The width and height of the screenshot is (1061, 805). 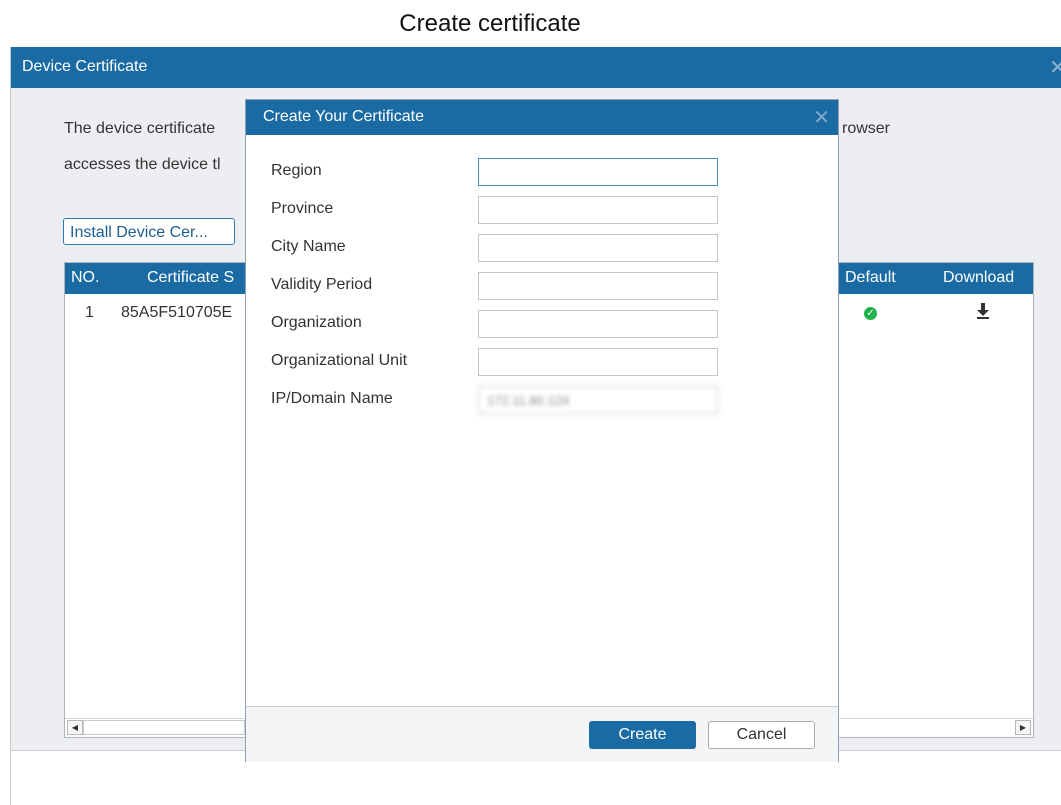 What do you see at coordinates (598, 172) in the screenshot?
I see `region-field` at bounding box center [598, 172].